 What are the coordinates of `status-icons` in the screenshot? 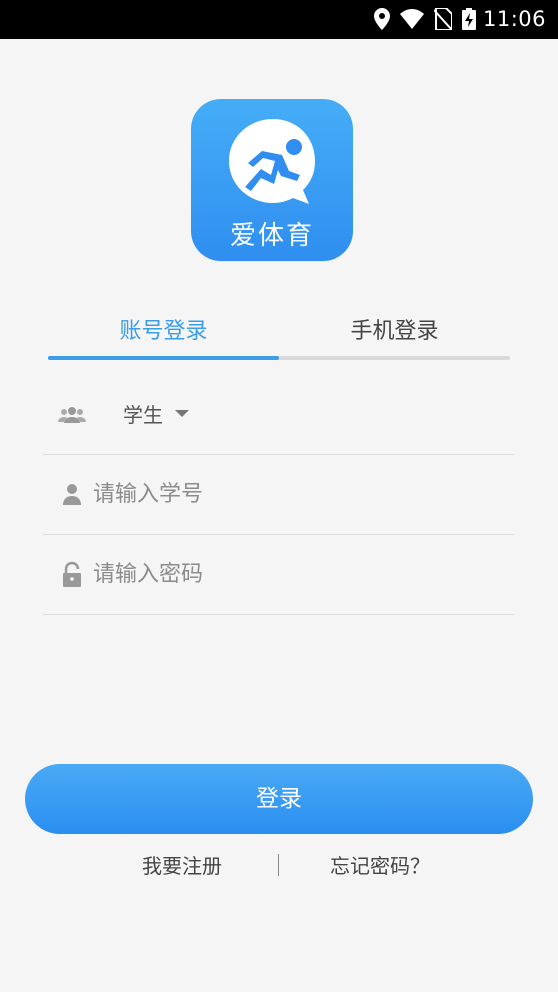 It's located at (425, 19).